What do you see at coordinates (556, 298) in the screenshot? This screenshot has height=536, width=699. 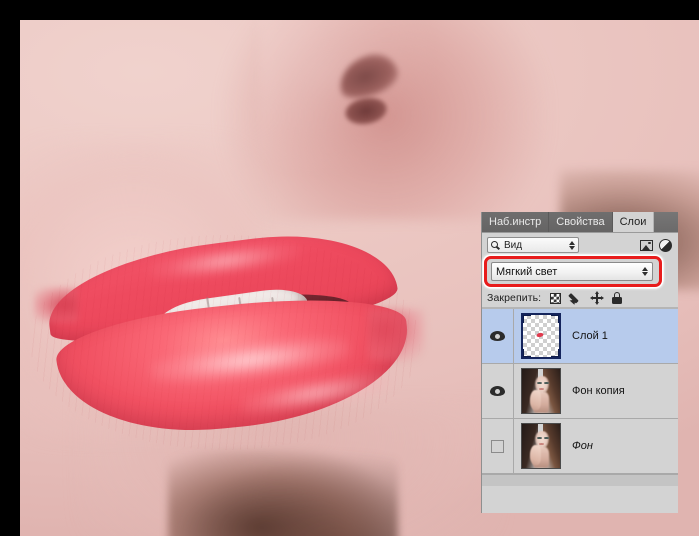 I see `lock-transparent-pixels-icon` at bounding box center [556, 298].